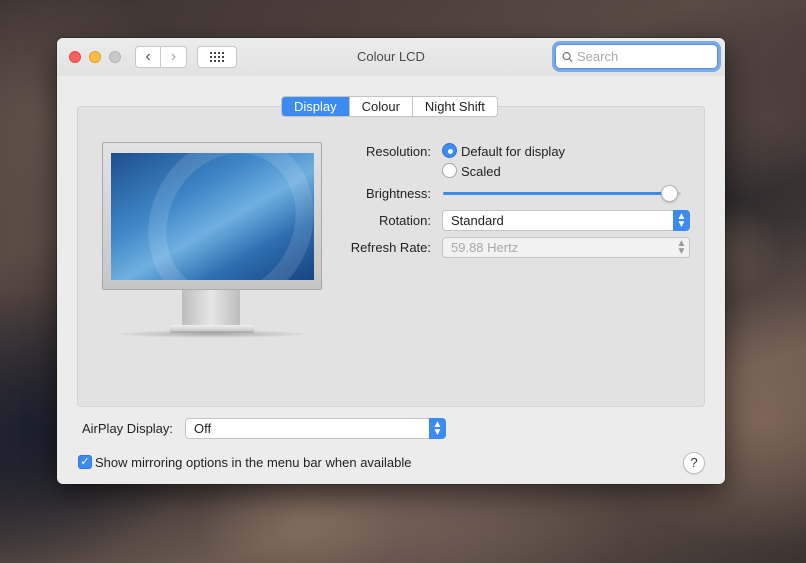  Describe the element at coordinates (390, 247) in the screenshot. I see `refresh-rate-label: Refresh Rate:` at that location.